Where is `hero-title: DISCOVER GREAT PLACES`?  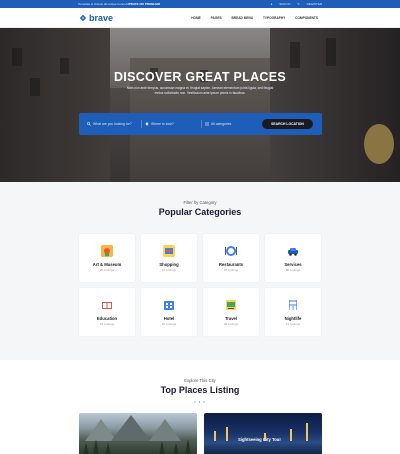
hero-title: DISCOVER GREAT PLACES is located at coordinates (200, 77).